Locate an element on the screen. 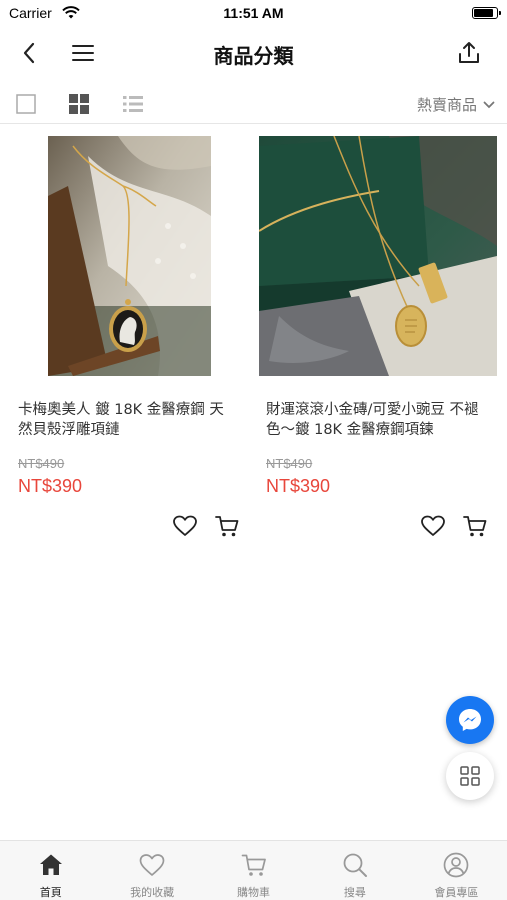  account-icon is located at coordinates (456, 865).